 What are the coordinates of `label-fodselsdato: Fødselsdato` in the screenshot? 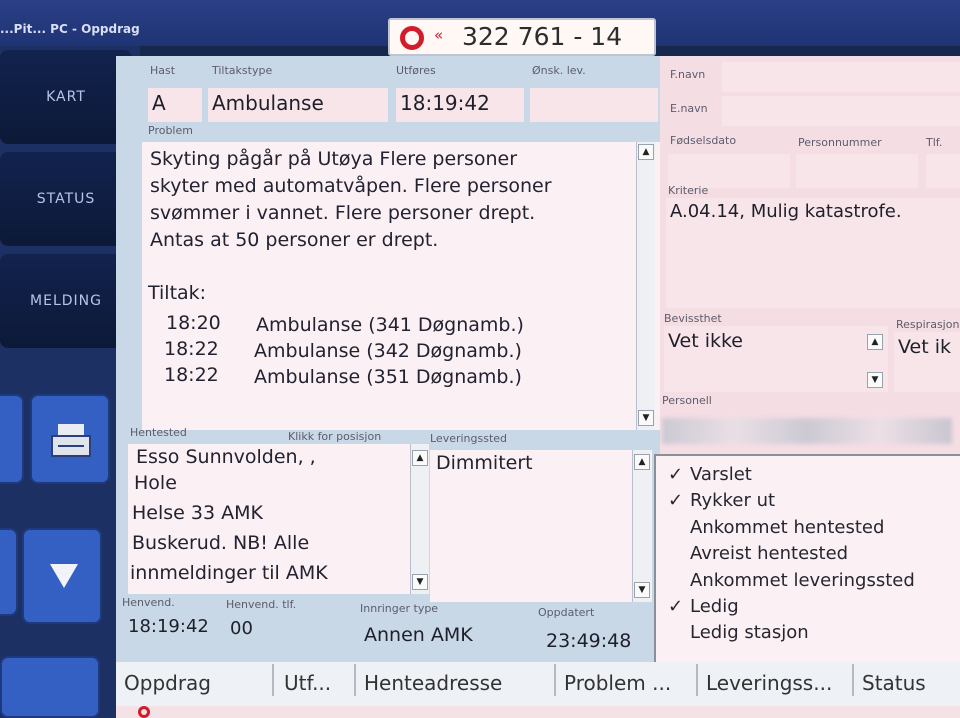 It's located at (703, 140).